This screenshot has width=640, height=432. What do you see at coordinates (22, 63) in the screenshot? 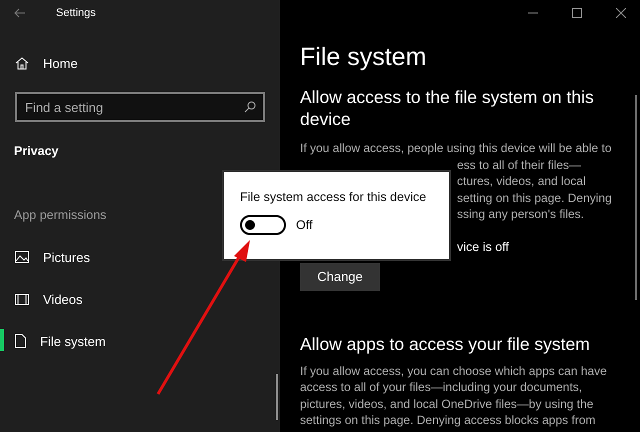
I see `home-icon` at bounding box center [22, 63].